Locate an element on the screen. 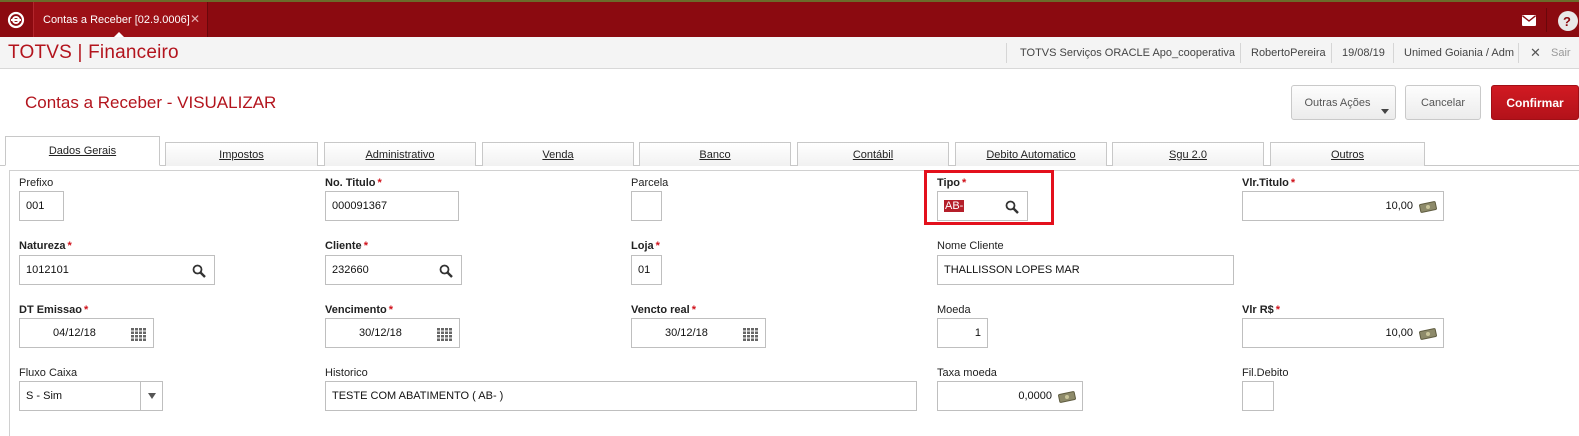 This screenshot has width=1579, height=436. no-titulo-field: 000091367 is located at coordinates (392, 206).